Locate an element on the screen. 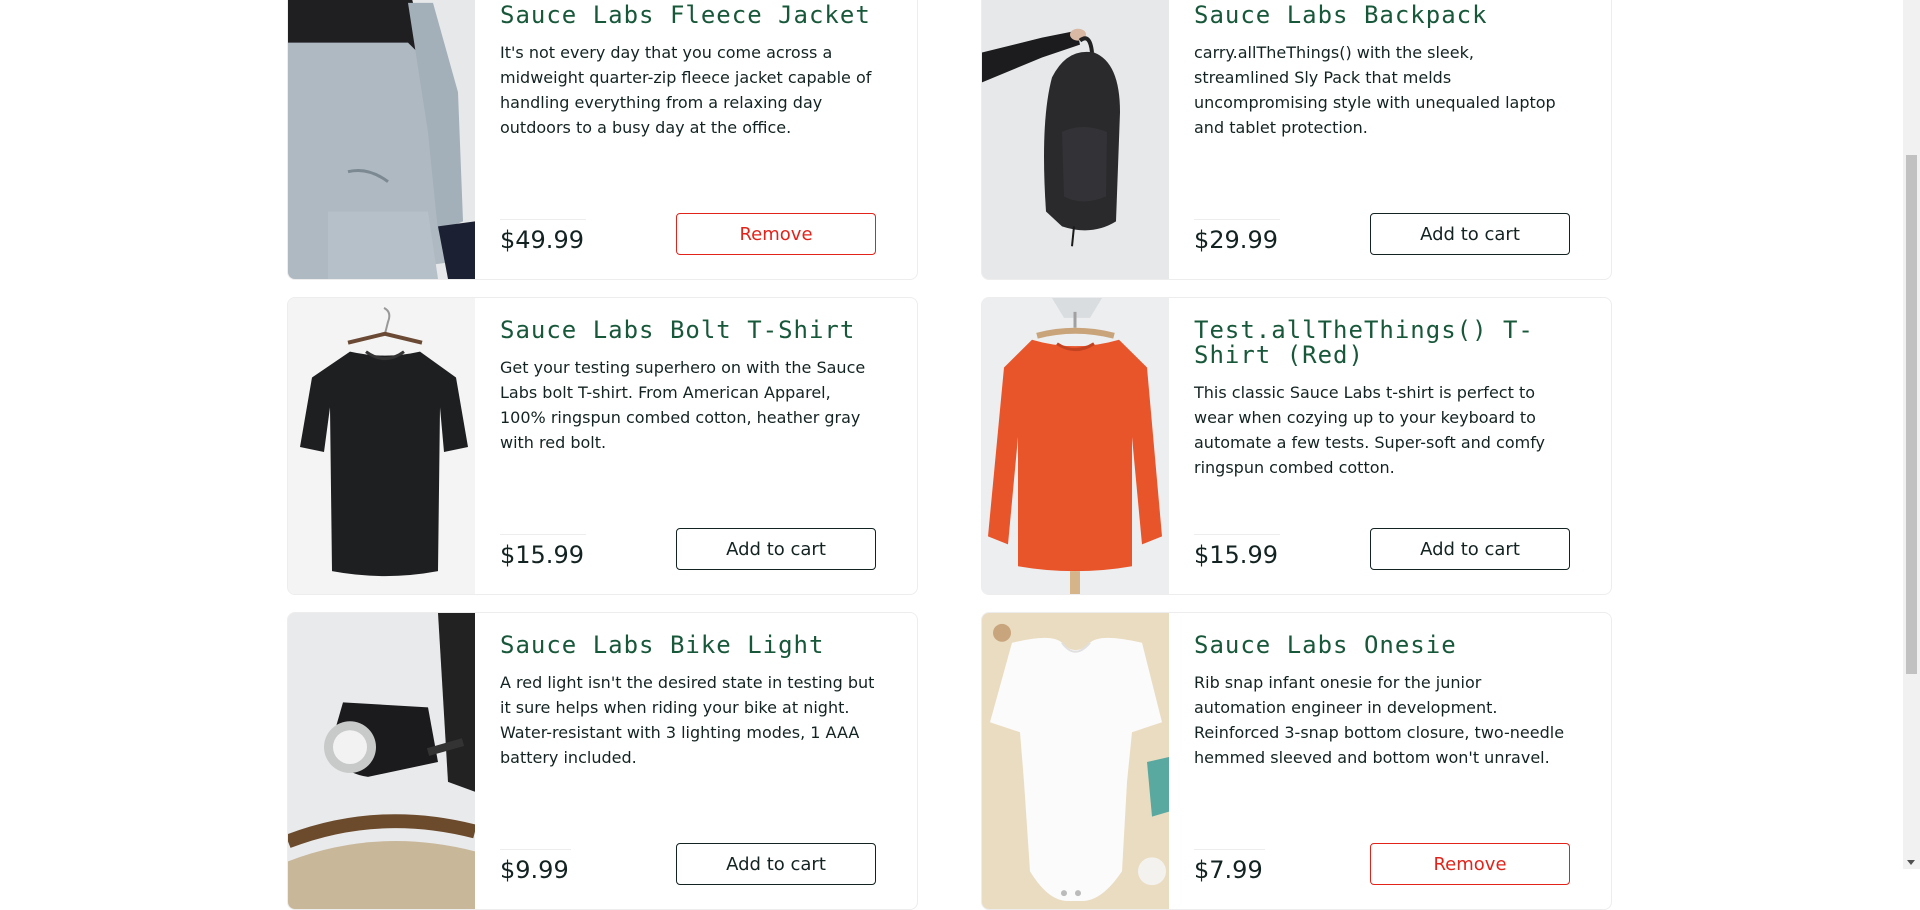 The width and height of the screenshot is (1920, 910). item-name: Sauce Labs Onesie is located at coordinates (1382, 645).